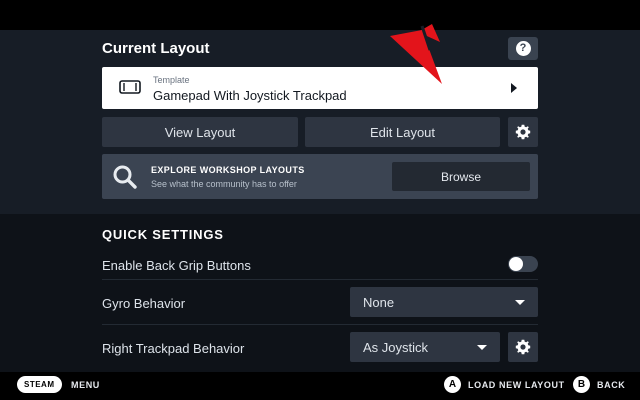  What do you see at coordinates (611, 385) in the screenshot?
I see `back-label: BACK` at bounding box center [611, 385].